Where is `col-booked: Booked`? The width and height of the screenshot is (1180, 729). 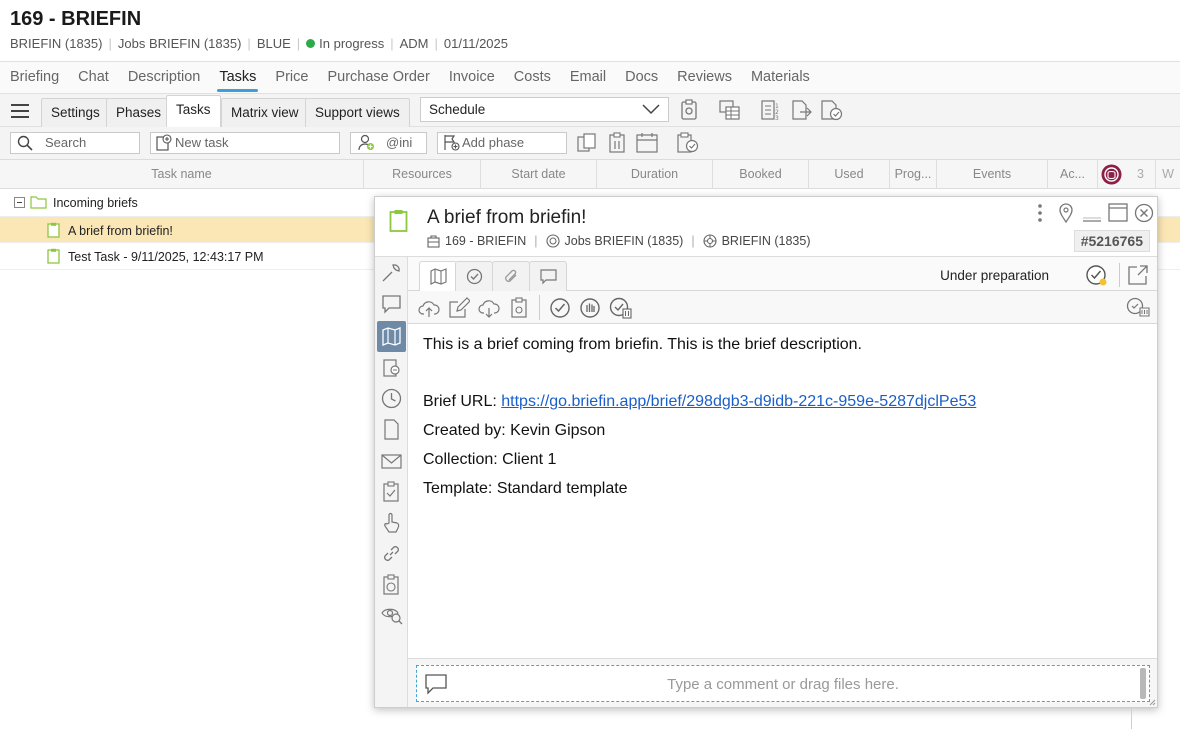 col-booked: Booked is located at coordinates (761, 174).